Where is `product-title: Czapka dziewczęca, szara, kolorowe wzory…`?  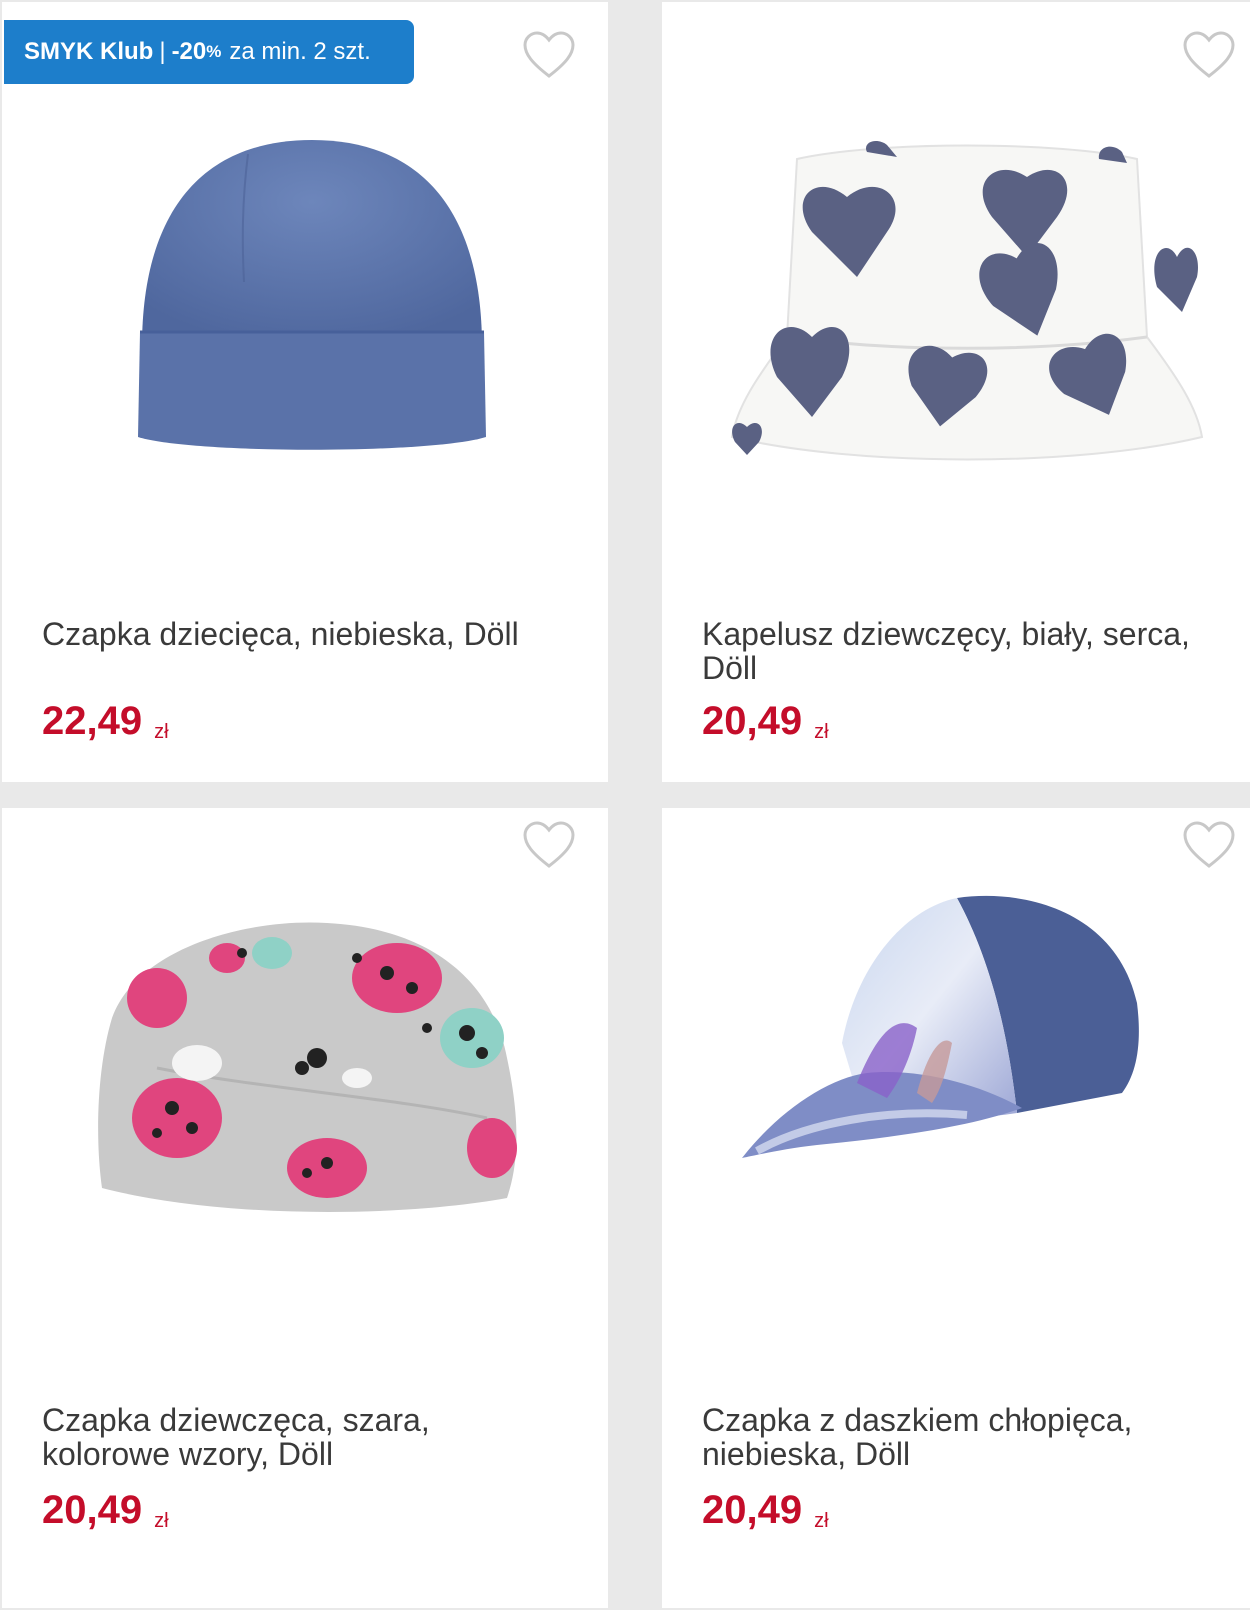
product-title: Czapka dziewczęca, szara, kolorowe wzory… is located at coordinates (267, 1437).